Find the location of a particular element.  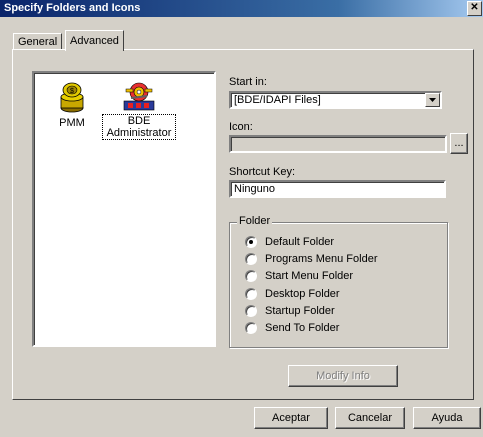

bde-gear-icon is located at coordinates (139, 96).